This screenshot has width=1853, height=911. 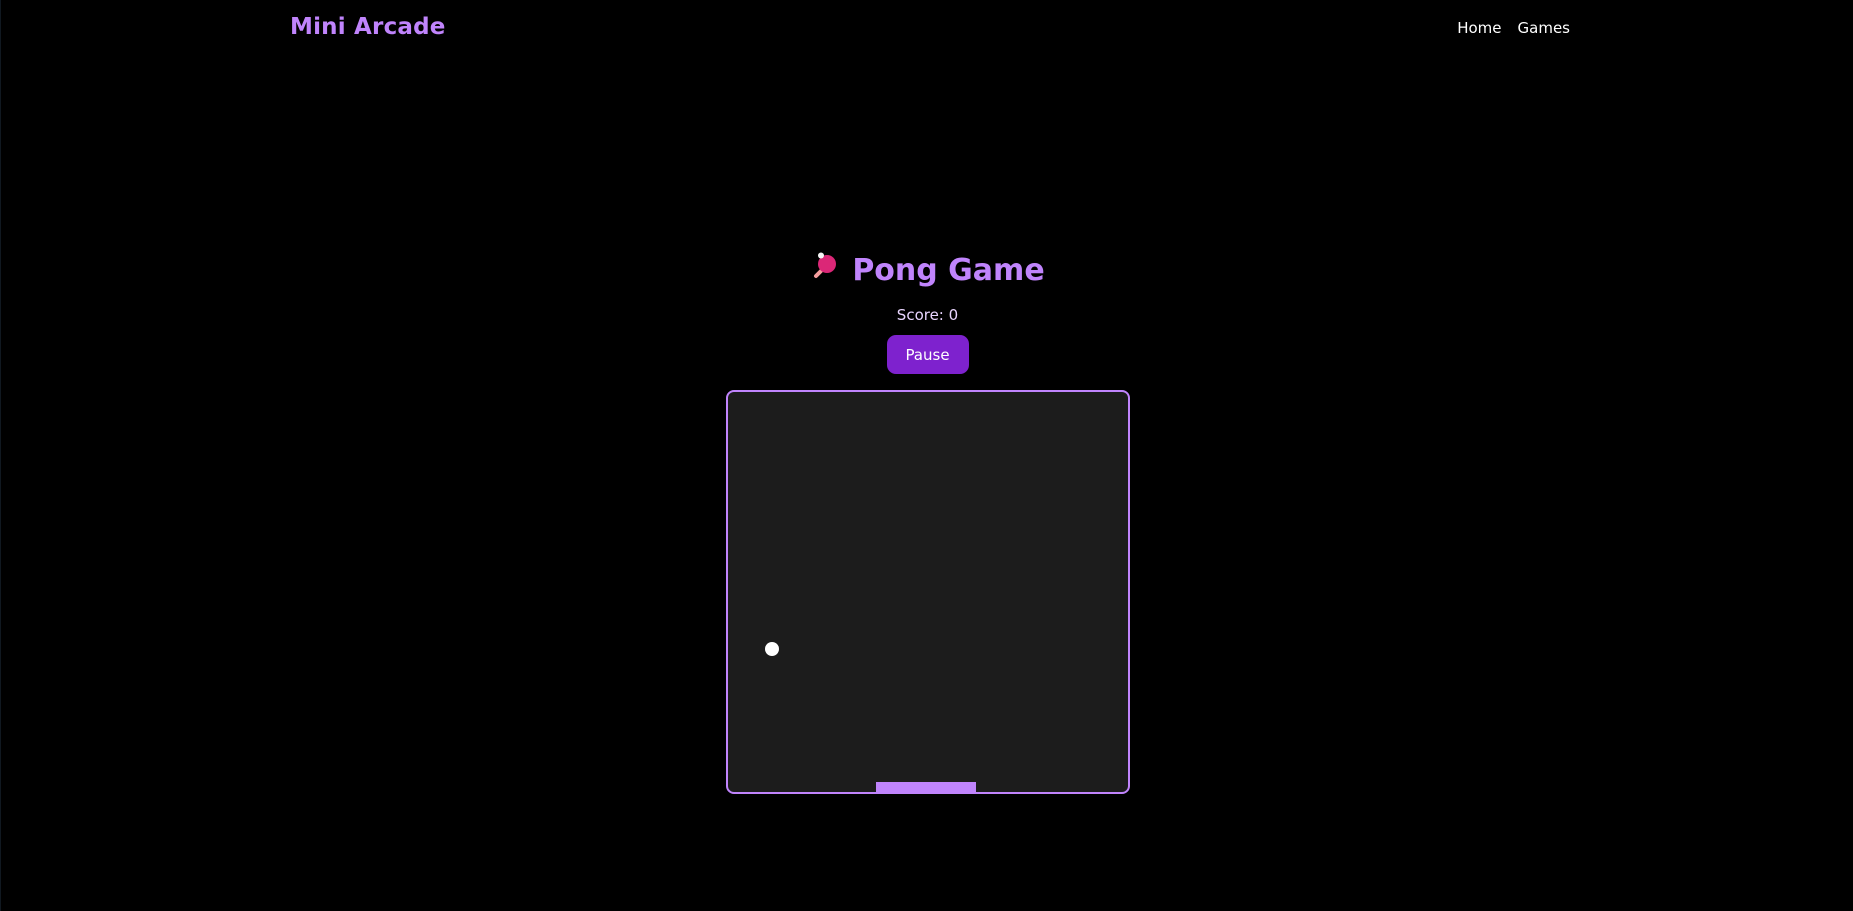 What do you see at coordinates (927, 315) in the screenshot?
I see `score-display: Score: 0` at bounding box center [927, 315].